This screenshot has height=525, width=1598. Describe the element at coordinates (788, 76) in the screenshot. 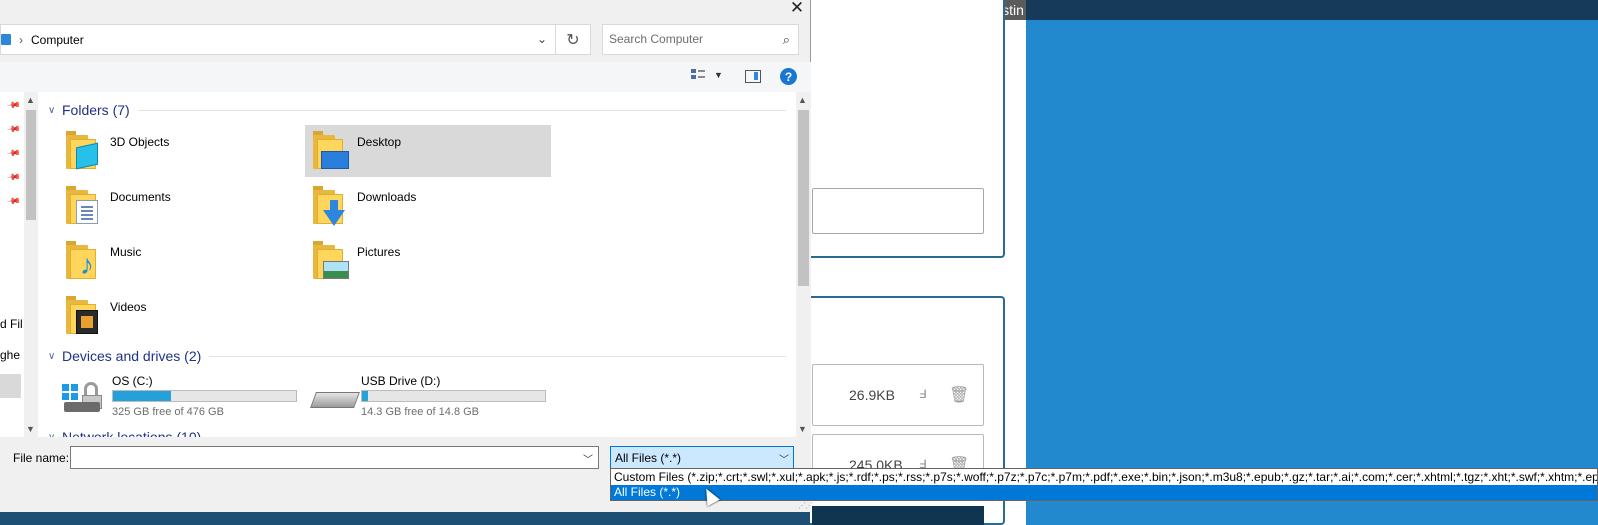

I see `help-icon: ?` at that location.